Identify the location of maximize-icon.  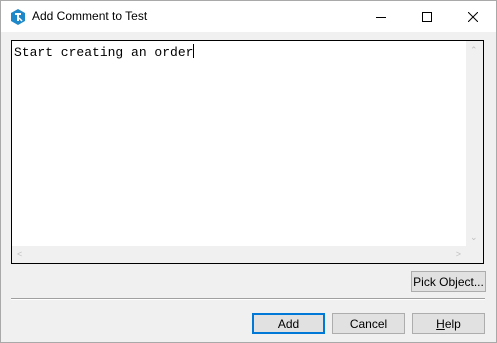
(427, 16).